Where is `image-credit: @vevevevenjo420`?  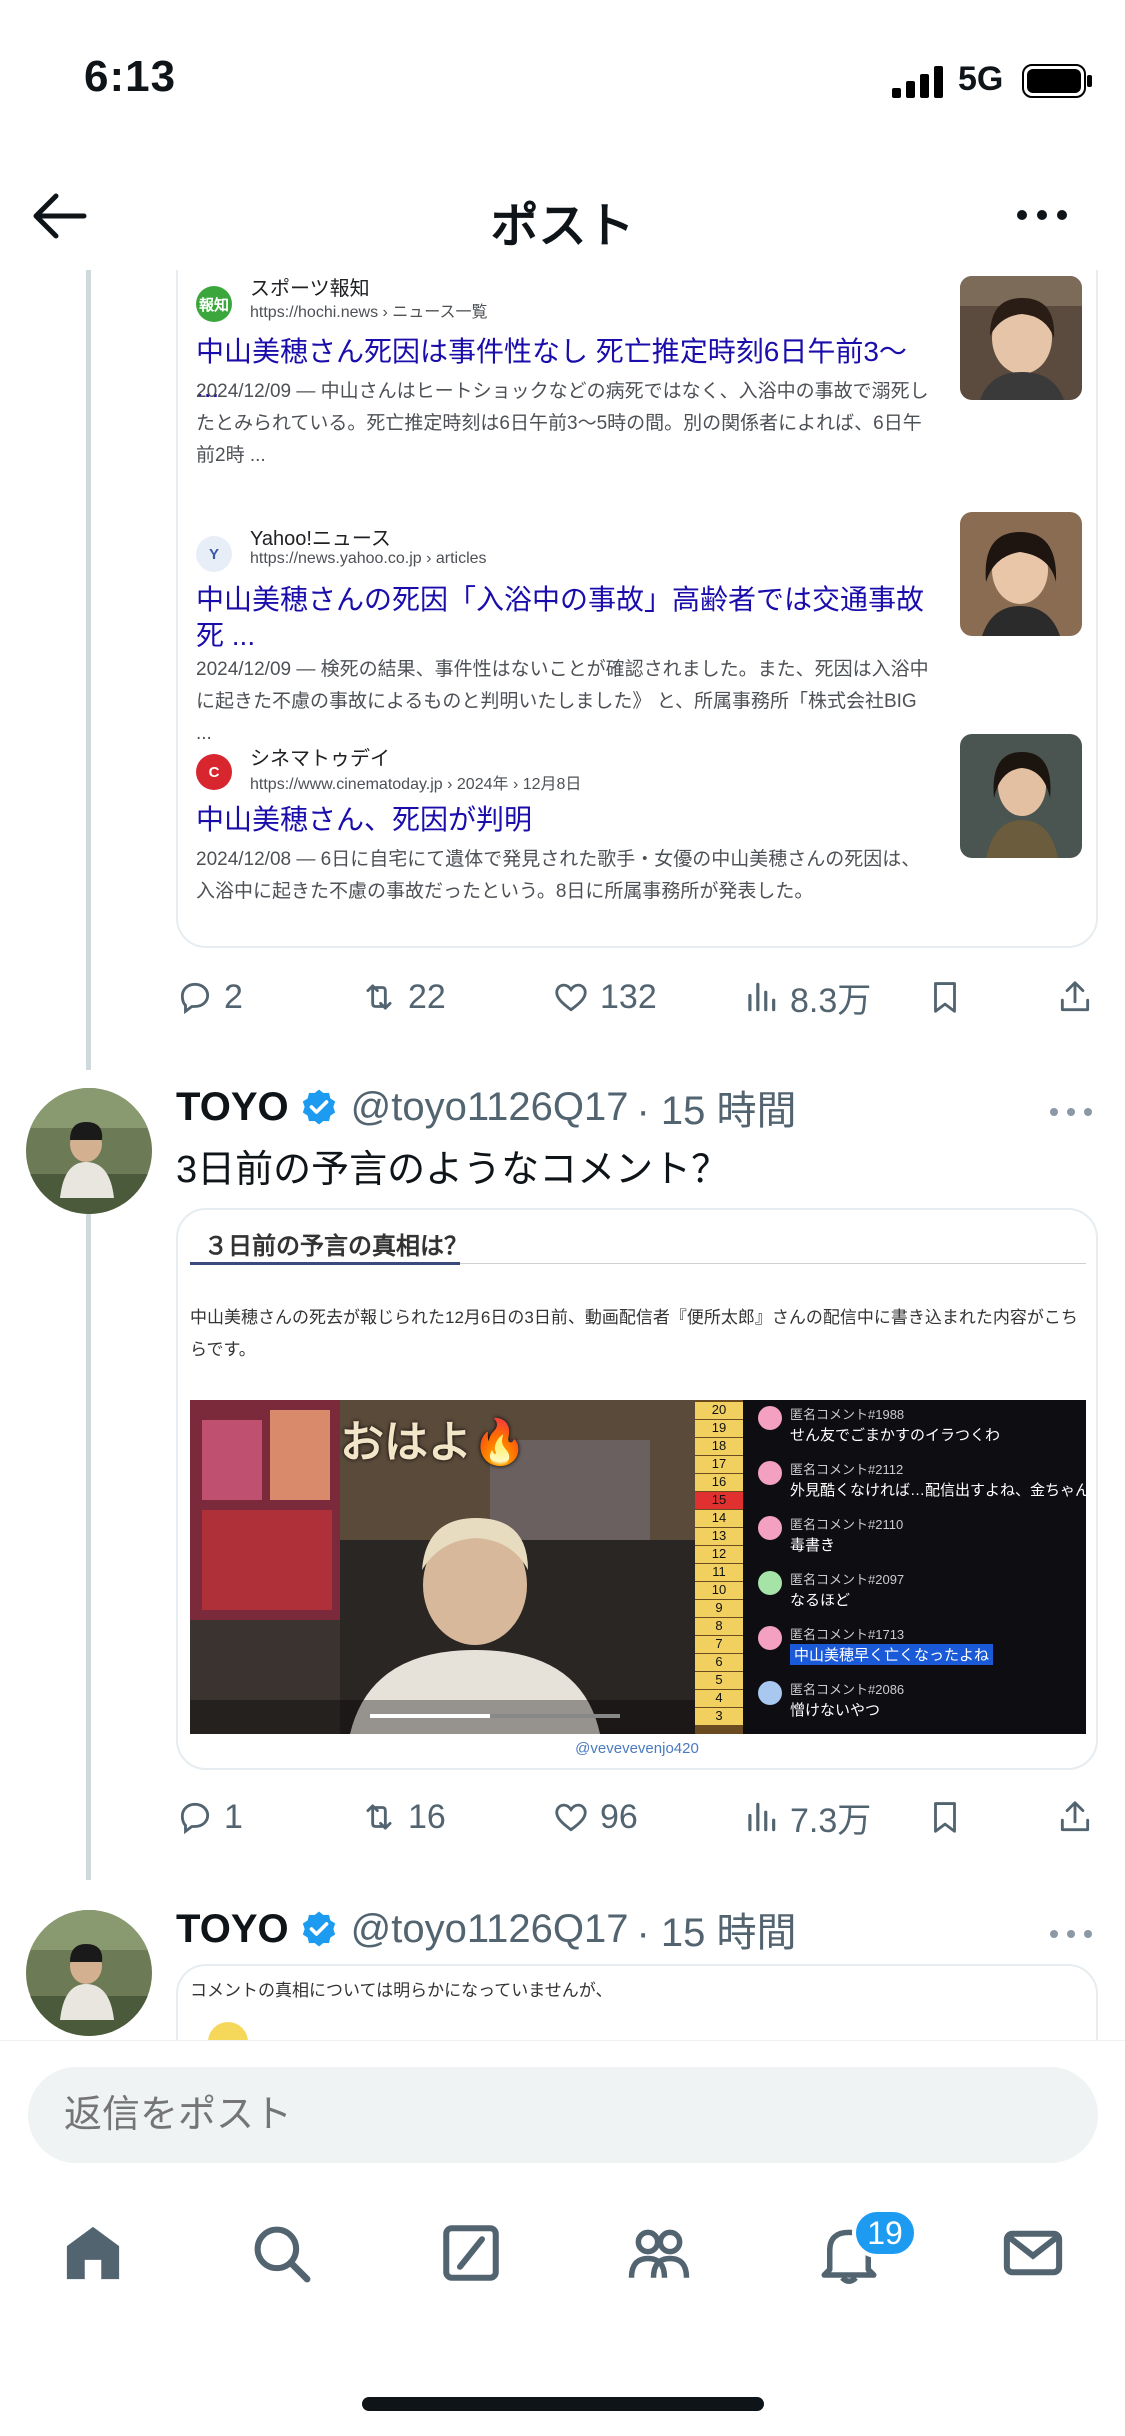 image-credit: @vevevevenjo420 is located at coordinates (637, 1748).